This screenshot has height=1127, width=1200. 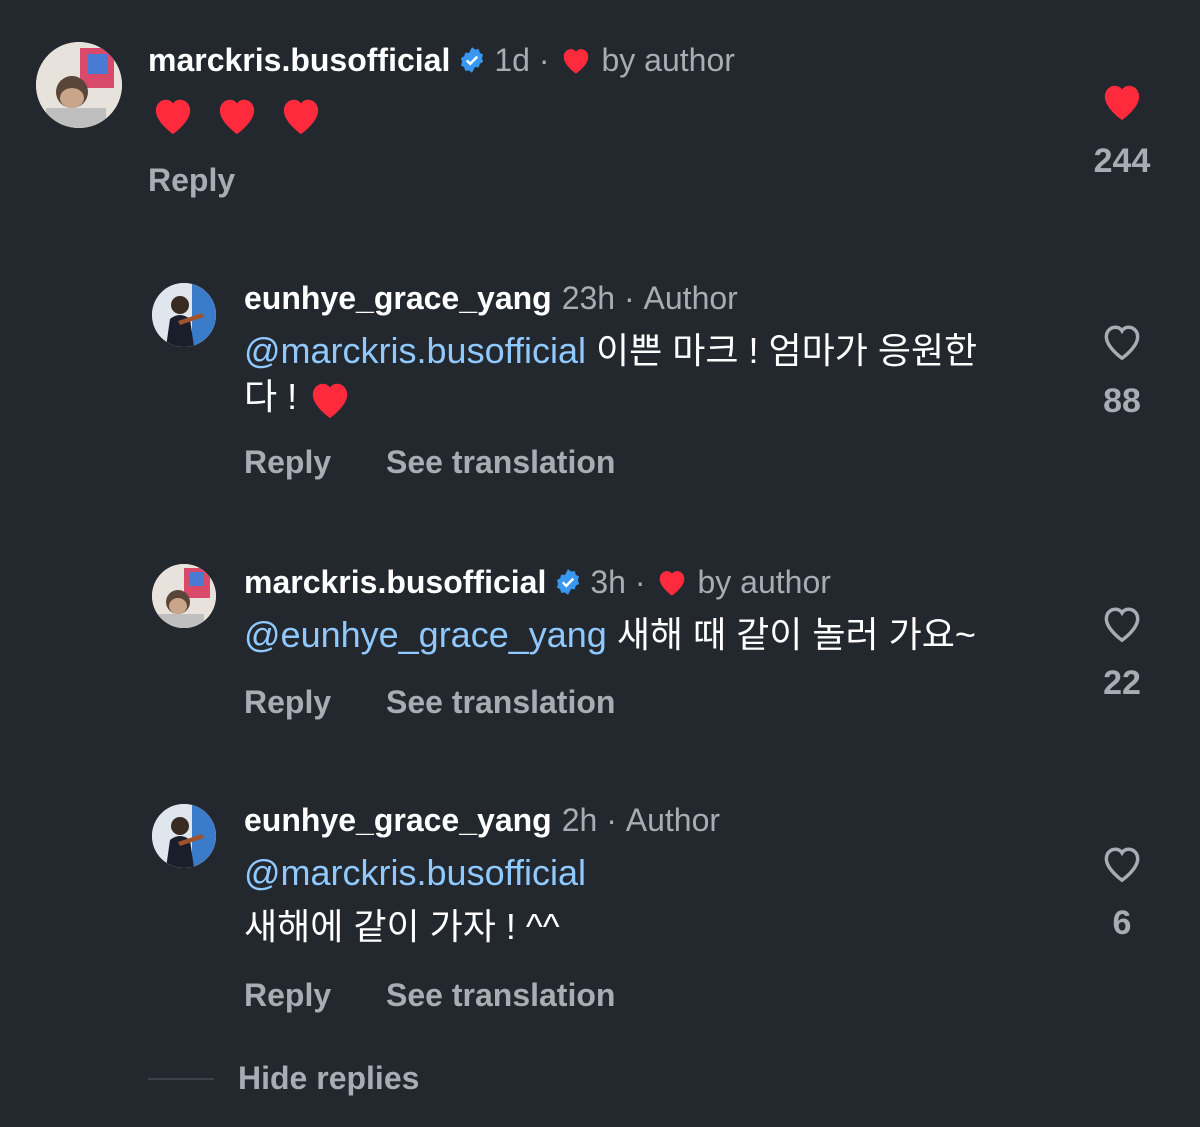 I want to click on mention-link: @eunhye_grace_yang, so click(x=425, y=634).